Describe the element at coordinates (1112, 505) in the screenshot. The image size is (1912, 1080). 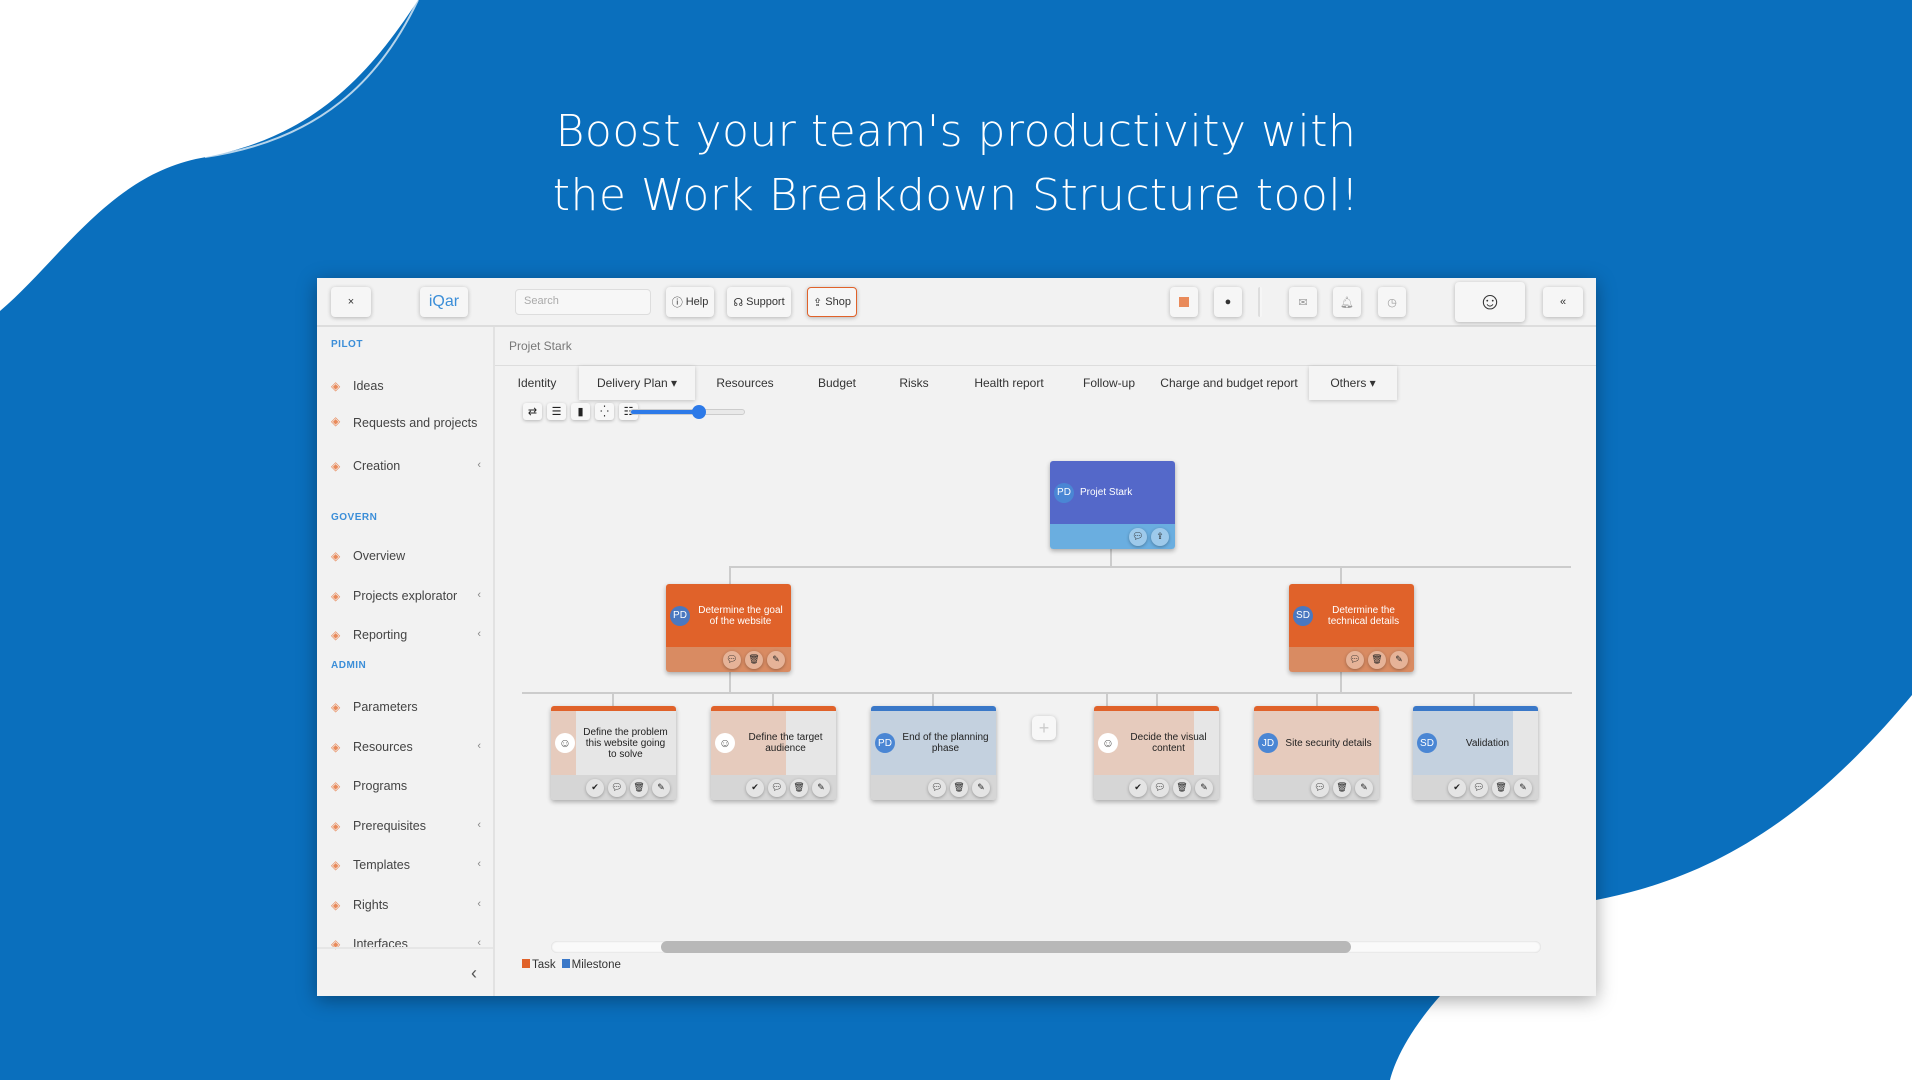
I see `wbs-root-card: PD Projet Stark 💬︎ ⇪` at that location.